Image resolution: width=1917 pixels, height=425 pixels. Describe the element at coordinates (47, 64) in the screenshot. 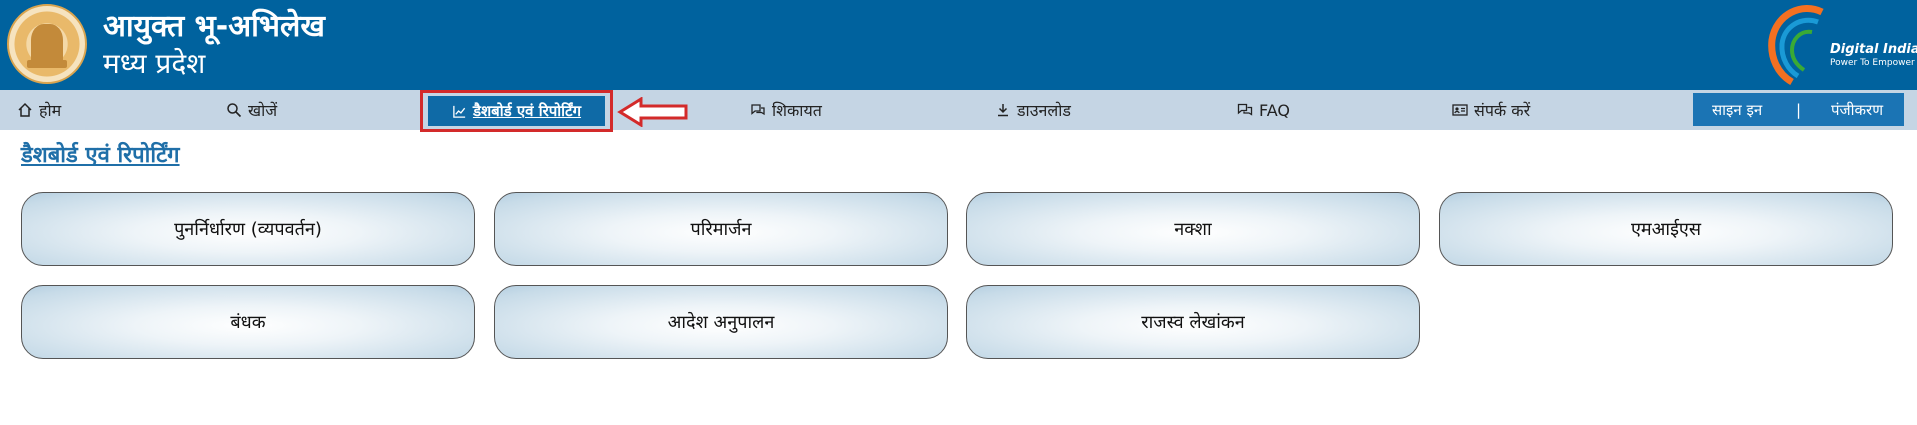

I see `emblem-base` at that location.